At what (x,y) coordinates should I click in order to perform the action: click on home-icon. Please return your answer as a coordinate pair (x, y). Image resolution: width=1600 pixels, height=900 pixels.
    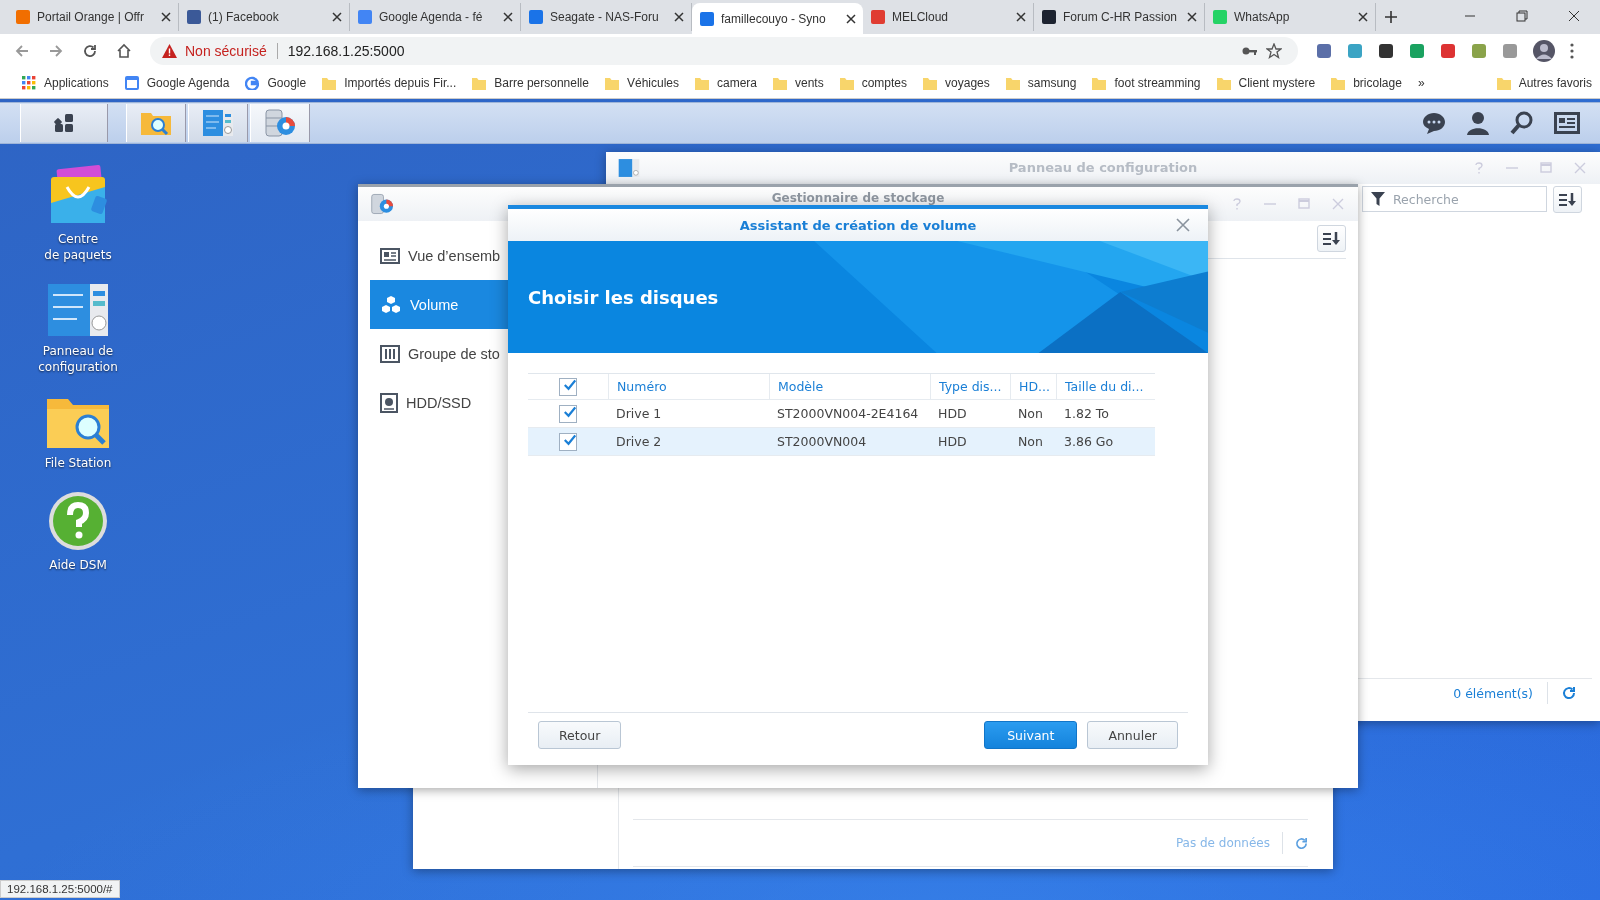
    Looking at the image, I should click on (124, 51).